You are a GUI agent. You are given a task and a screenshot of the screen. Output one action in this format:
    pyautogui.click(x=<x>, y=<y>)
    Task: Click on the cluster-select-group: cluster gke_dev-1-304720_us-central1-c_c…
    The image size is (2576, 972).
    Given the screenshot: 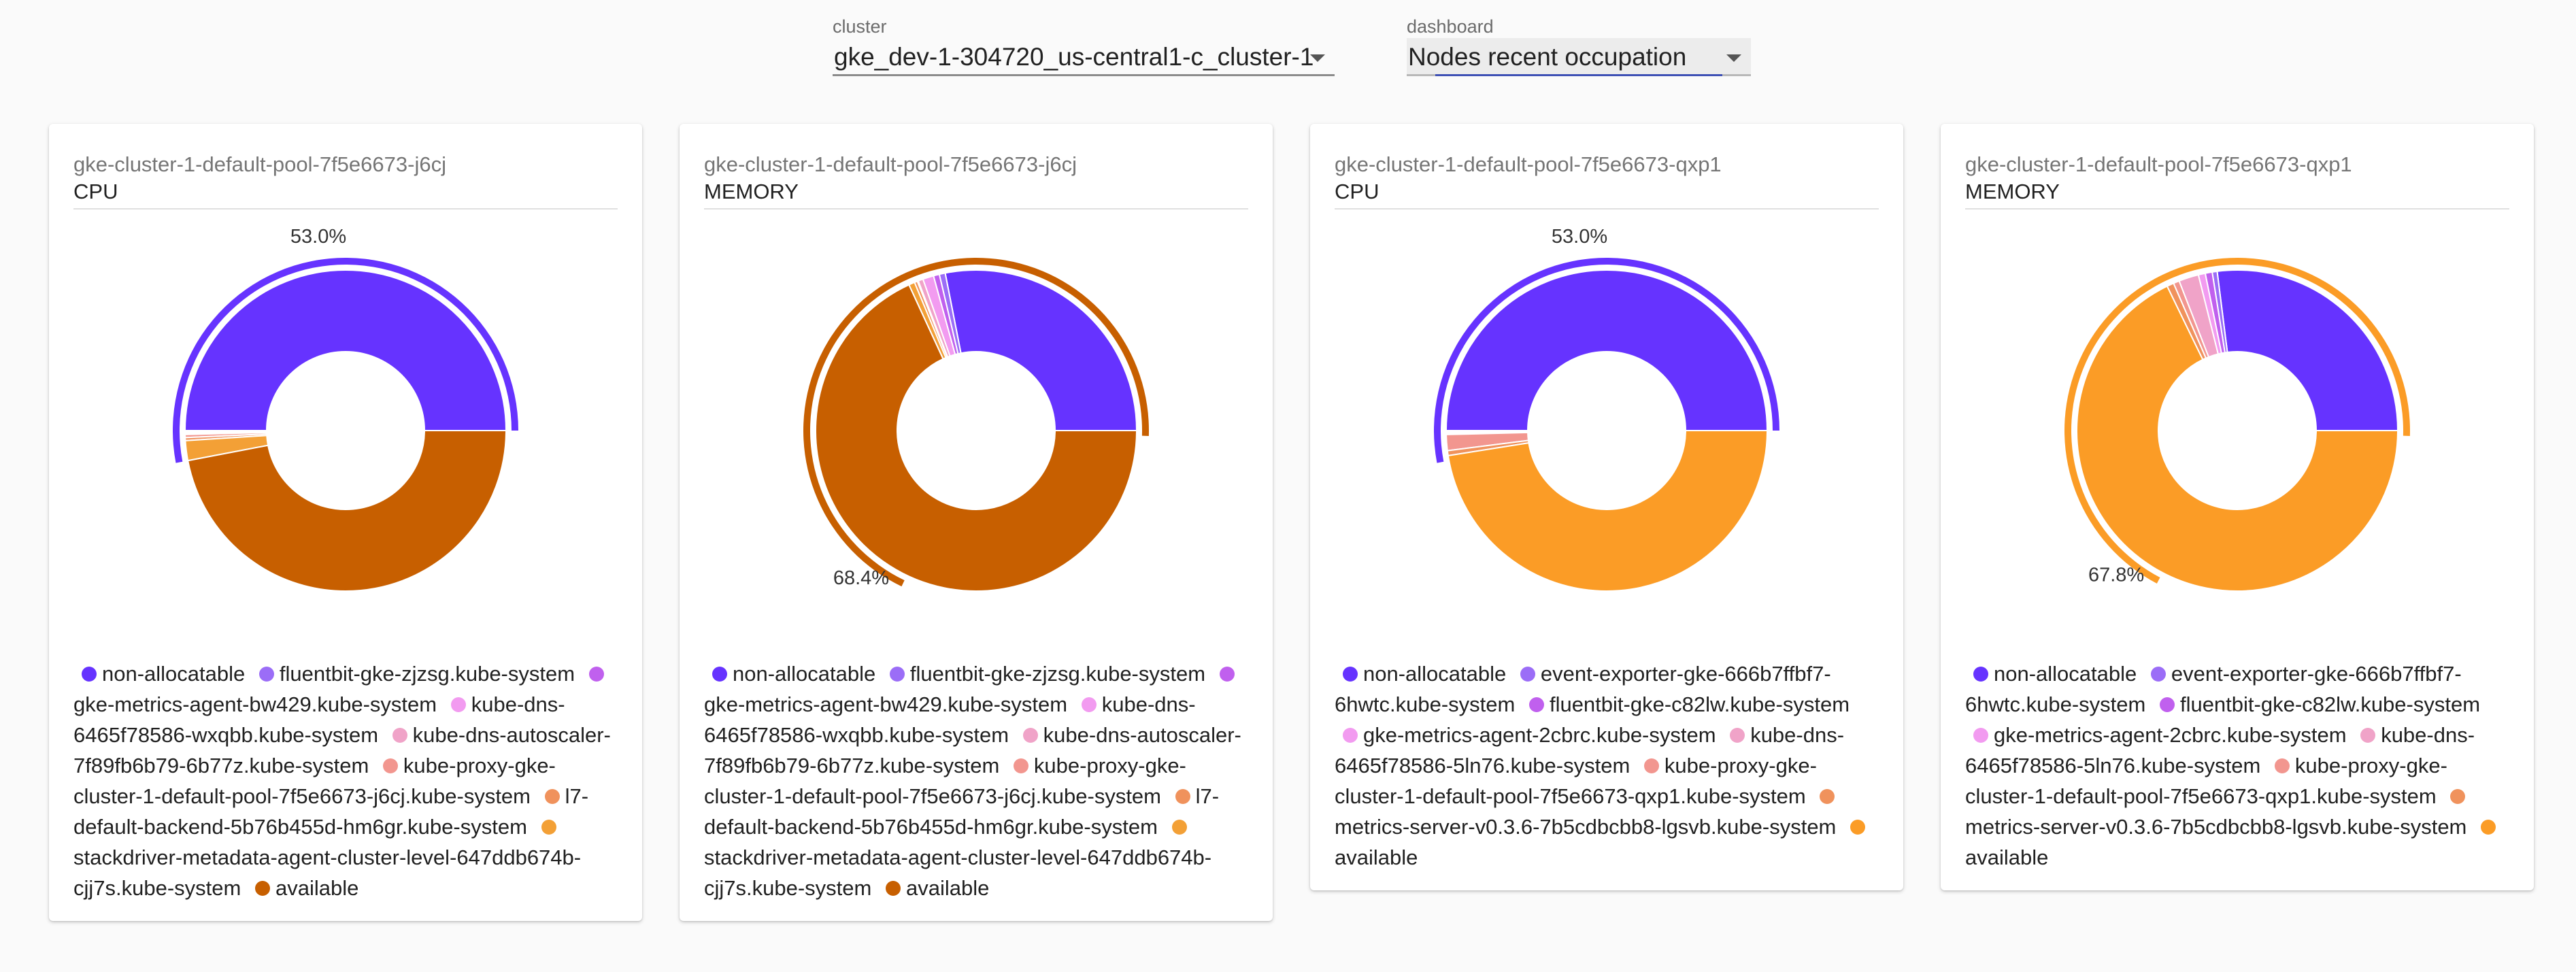 What is the action you would take?
    pyautogui.click(x=1084, y=45)
    